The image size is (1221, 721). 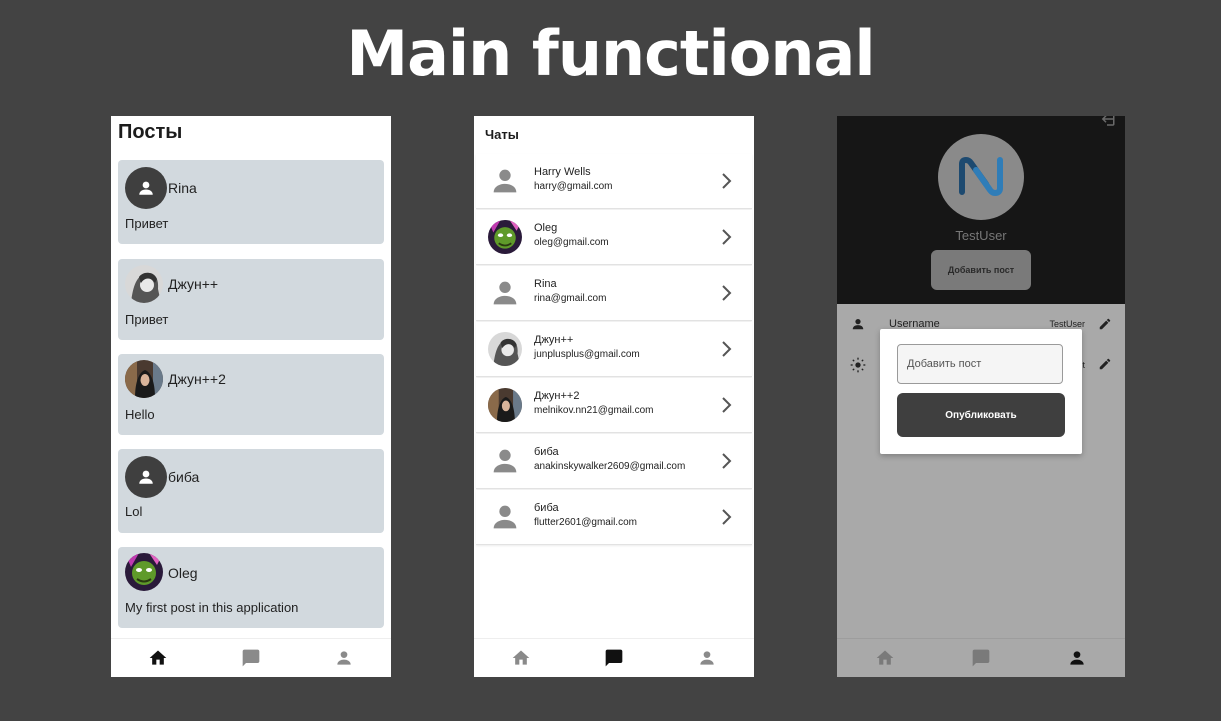 I want to click on page-title: Чаты, so click(x=502, y=134).